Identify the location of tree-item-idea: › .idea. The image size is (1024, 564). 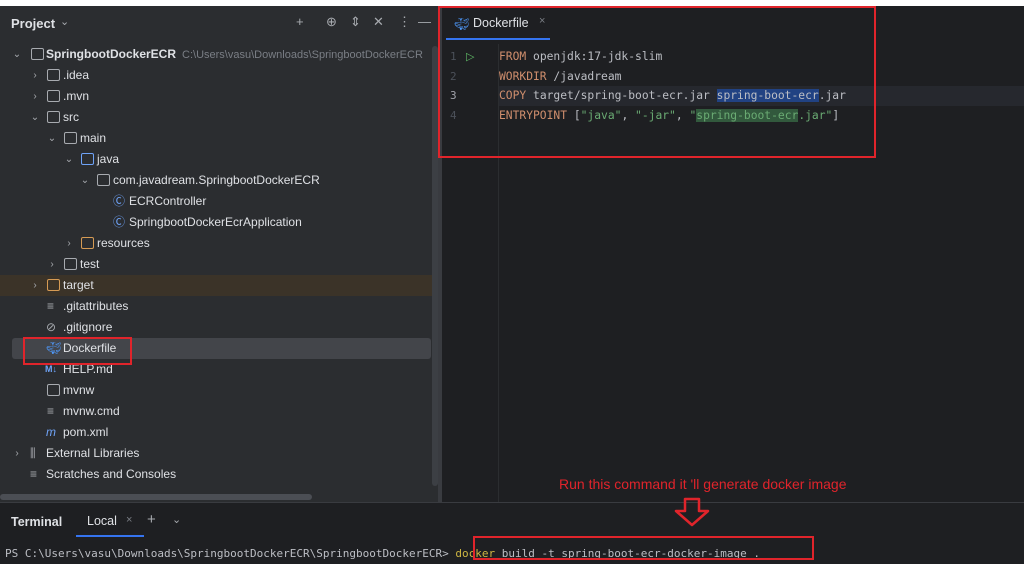
(219, 75).